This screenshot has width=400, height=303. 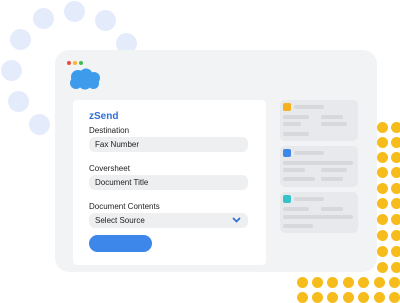 What do you see at coordinates (69, 63) in the screenshot?
I see `close-window-dot` at bounding box center [69, 63].